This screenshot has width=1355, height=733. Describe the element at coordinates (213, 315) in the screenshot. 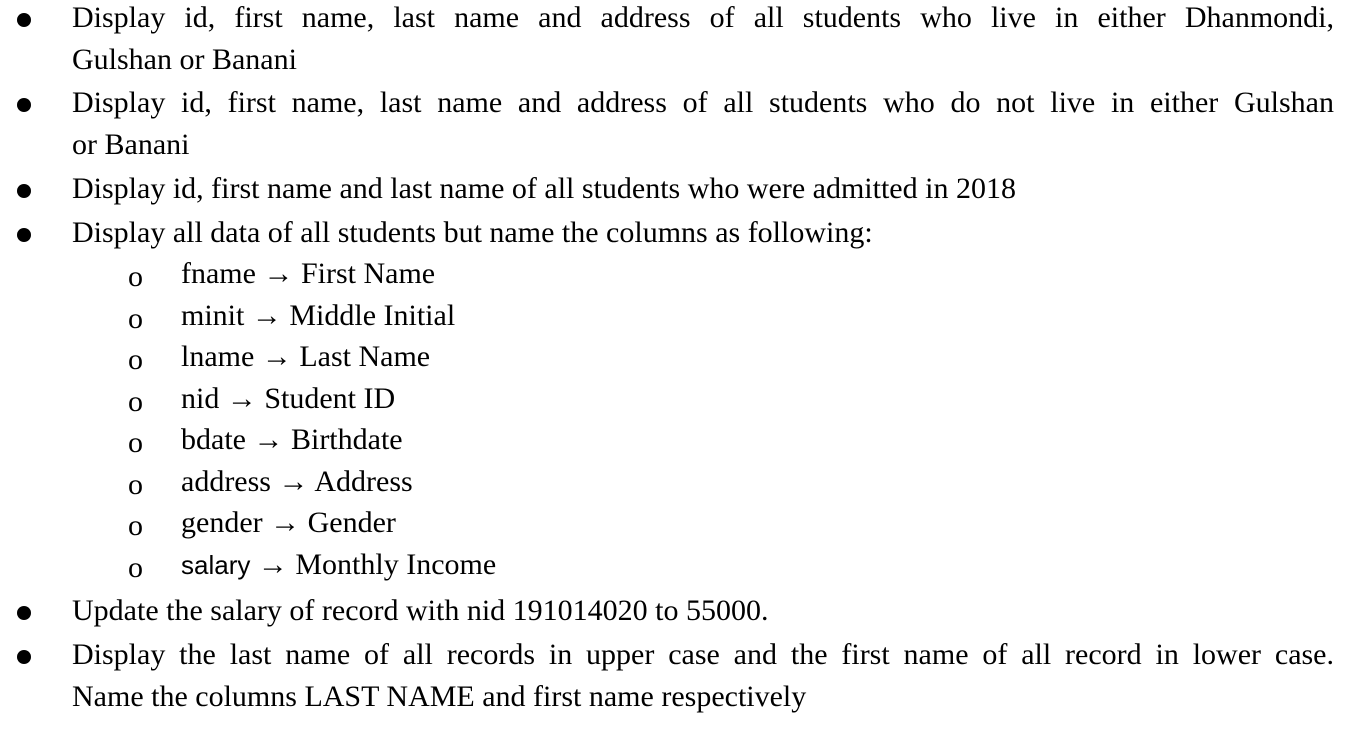

I see `sub-item-source: minit` at that location.